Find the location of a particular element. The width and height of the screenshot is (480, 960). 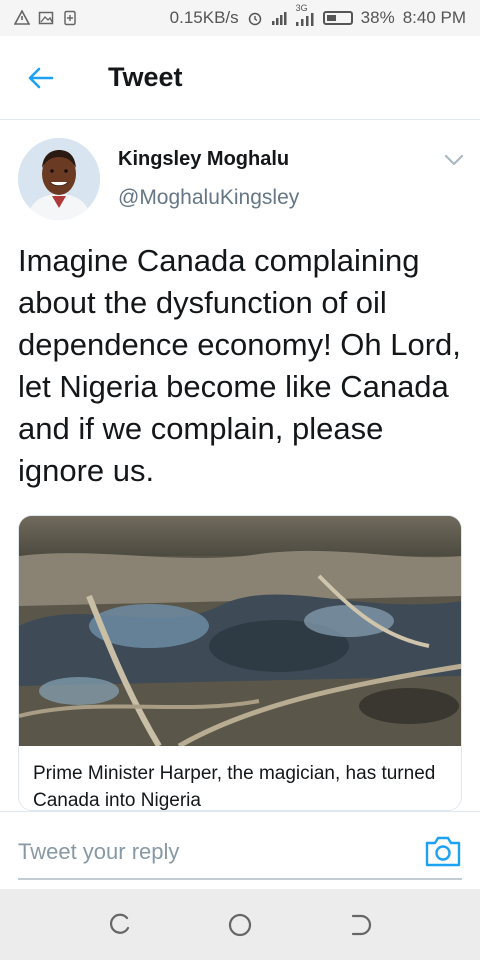

signal-3g-icon: 3G is located at coordinates (305, 14).